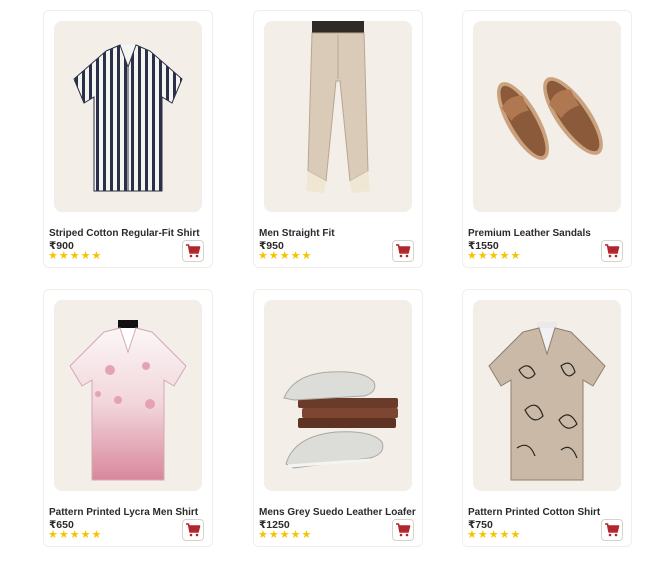 The image size is (653, 569). What do you see at coordinates (548, 233) in the screenshot?
I see `product-title: Premium Leather Sandals` at bounding box center [548, 233].